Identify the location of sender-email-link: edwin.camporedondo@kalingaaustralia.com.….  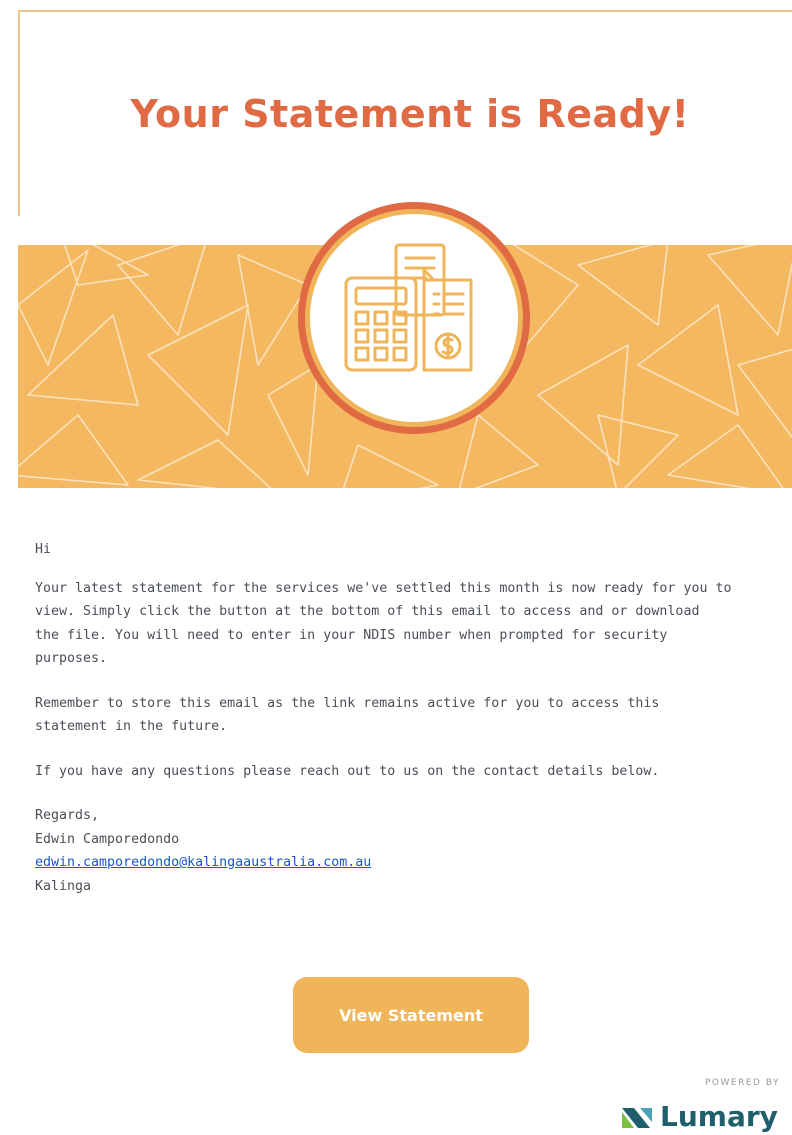
(203, 862).